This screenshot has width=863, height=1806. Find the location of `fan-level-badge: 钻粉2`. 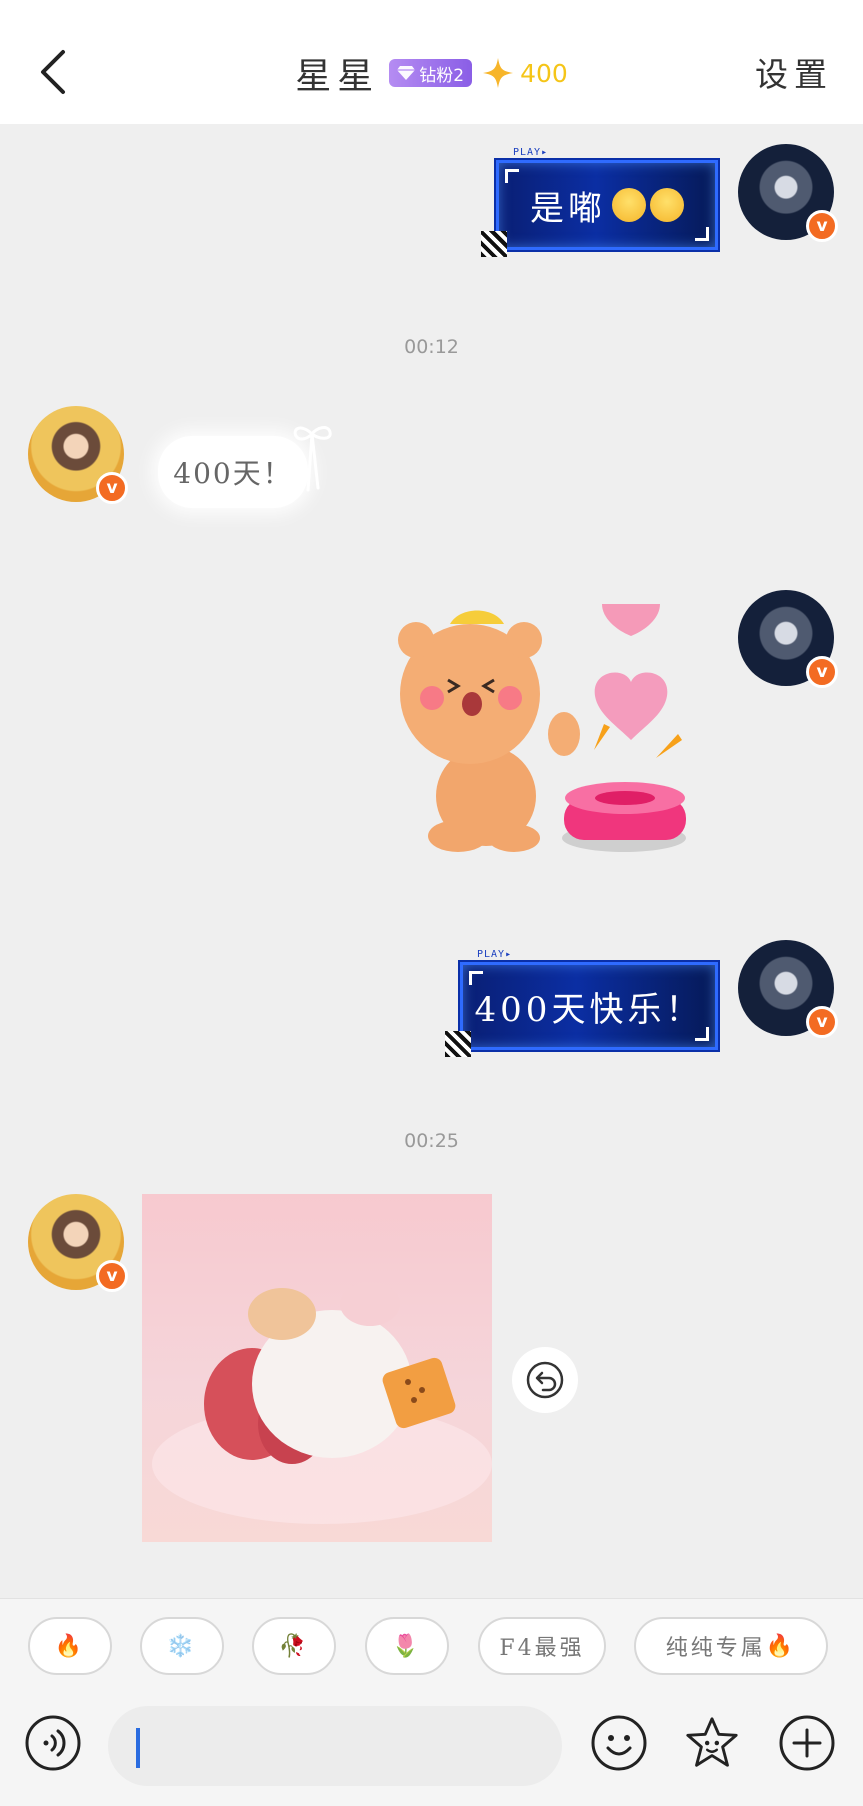

fan-level-badge: 钻粉2 is located at coordinates (431, 73).